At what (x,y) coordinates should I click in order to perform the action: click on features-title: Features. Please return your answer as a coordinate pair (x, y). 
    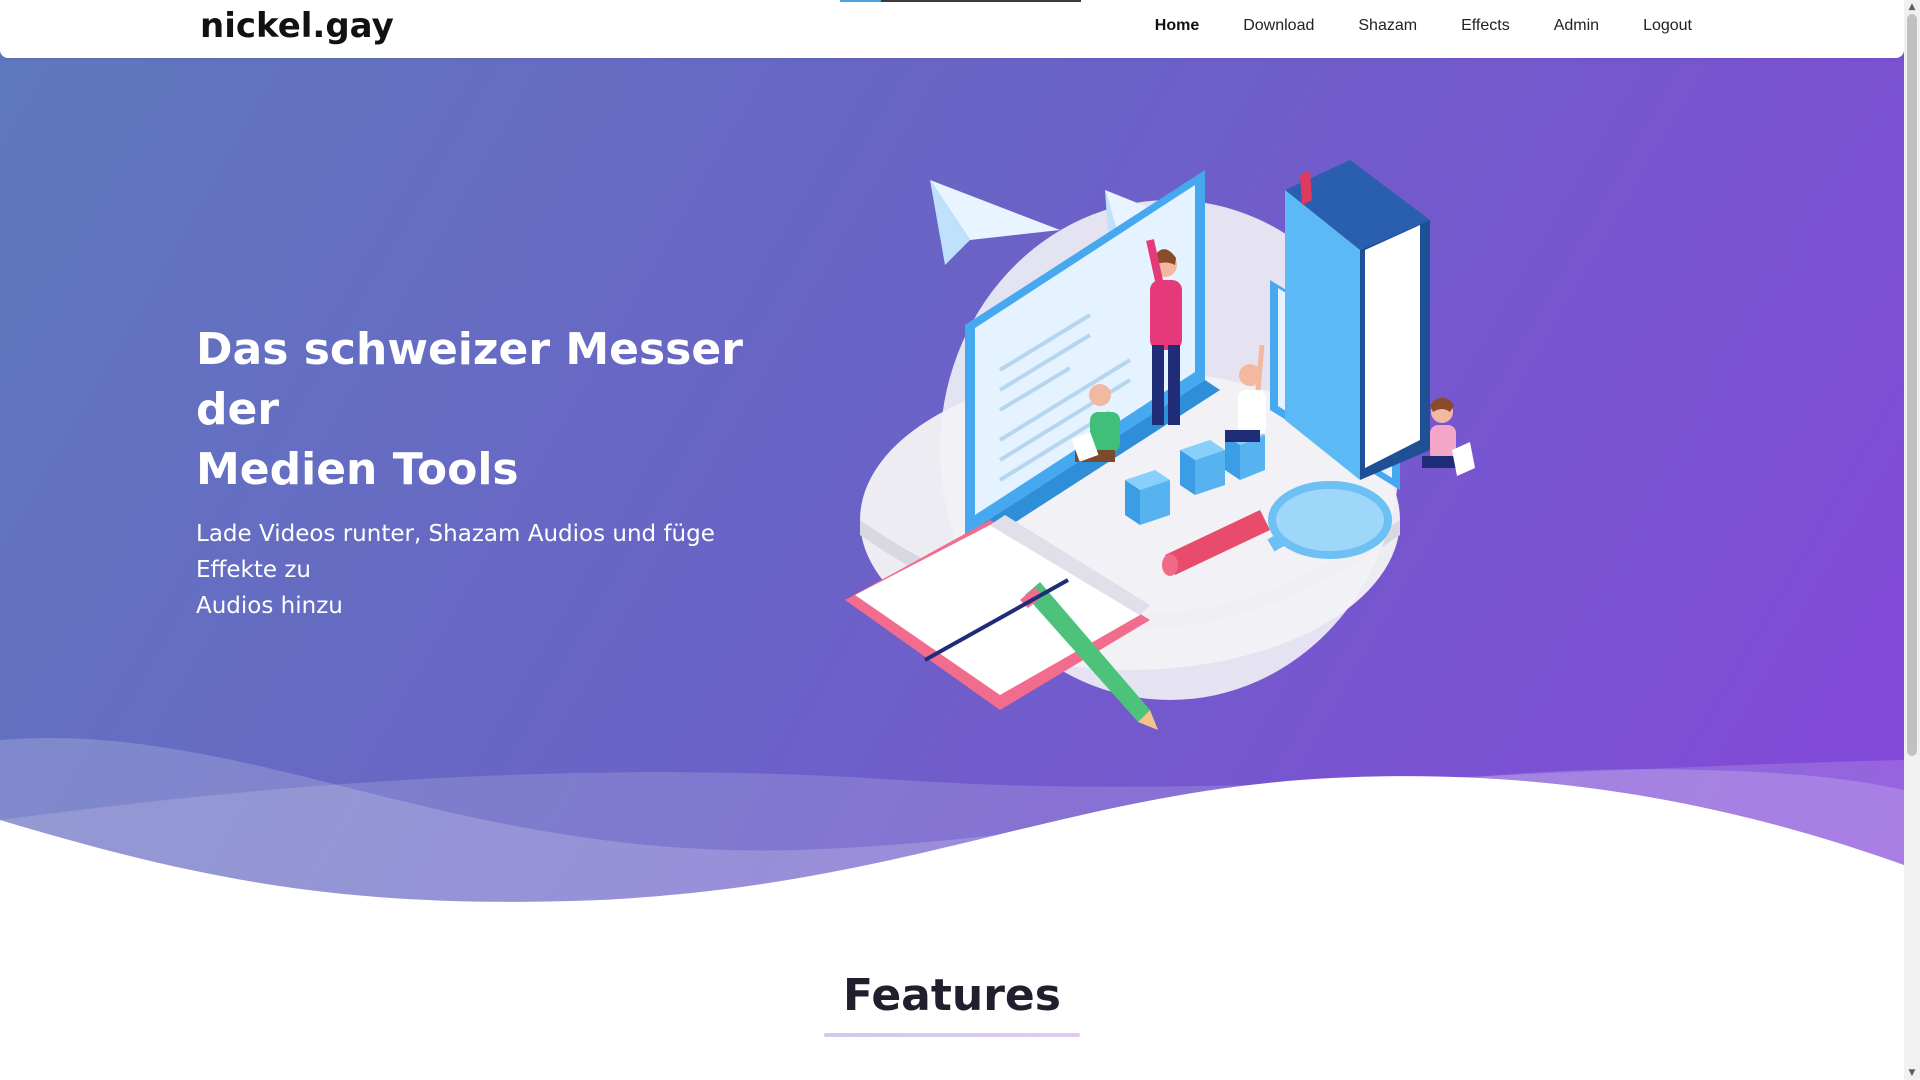
    Looking at the image, I should click on (952, 995).